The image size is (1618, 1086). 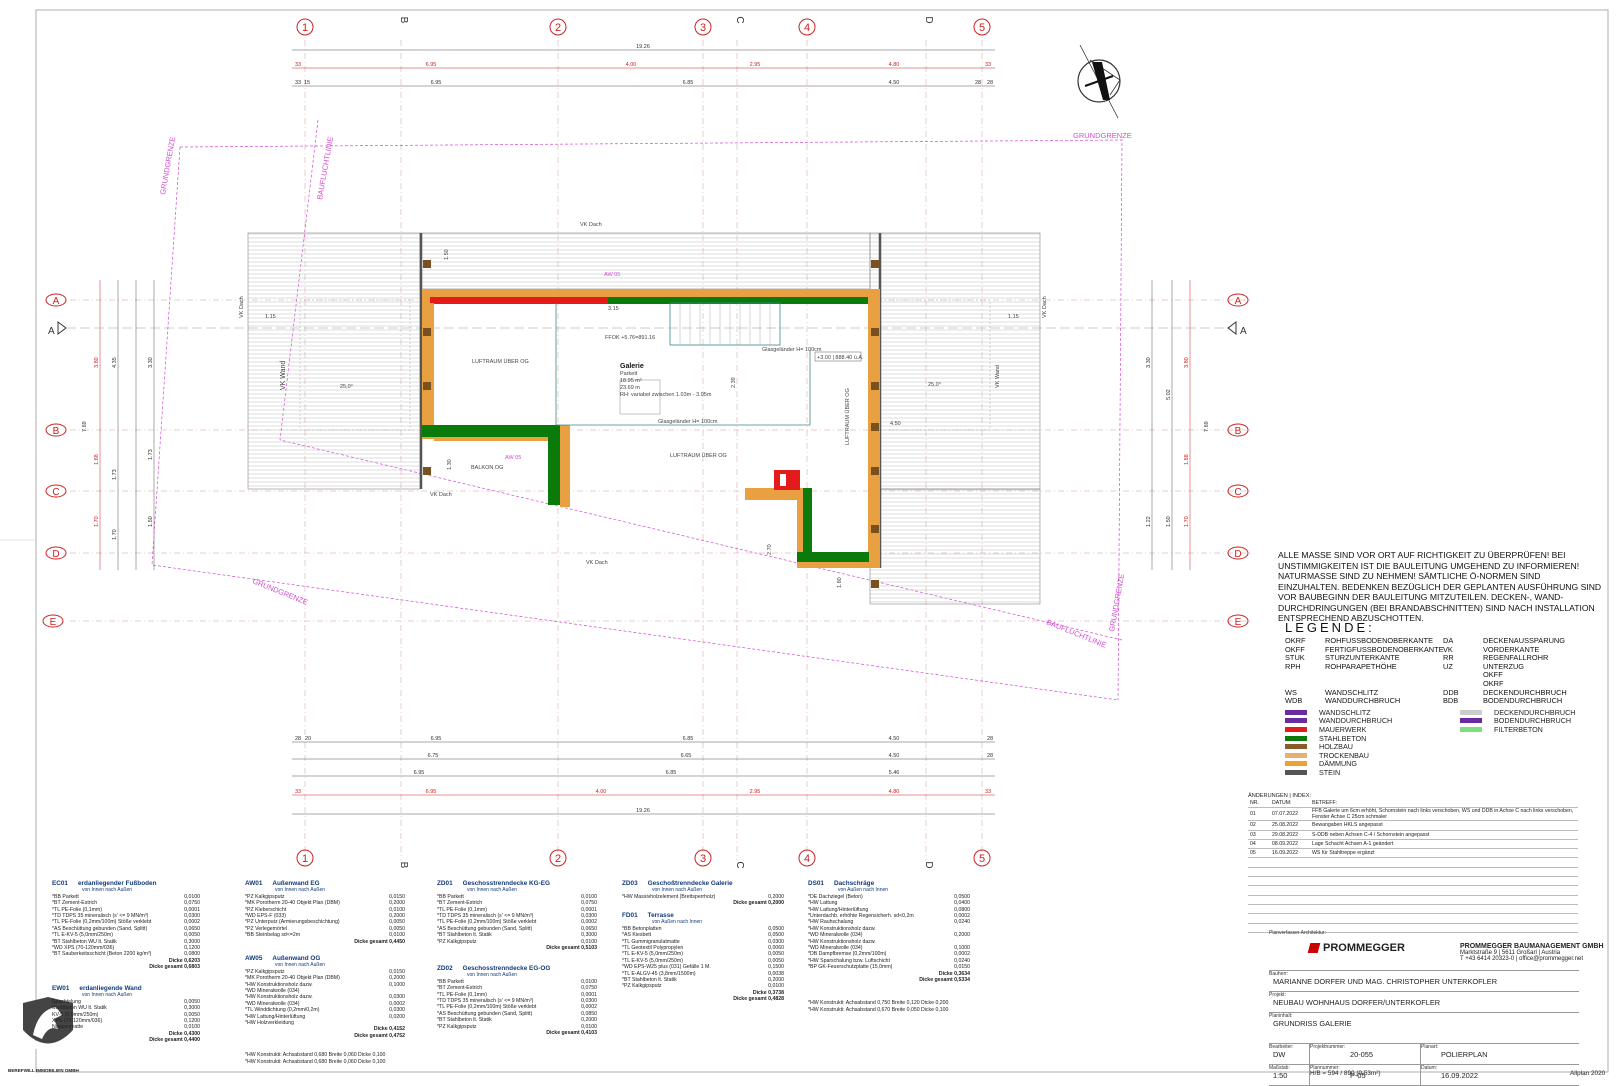 What do you see at coordinates (1259, 825) in the screenshot?
I see `table-cell: 02` at bounding box center [1259, 825].